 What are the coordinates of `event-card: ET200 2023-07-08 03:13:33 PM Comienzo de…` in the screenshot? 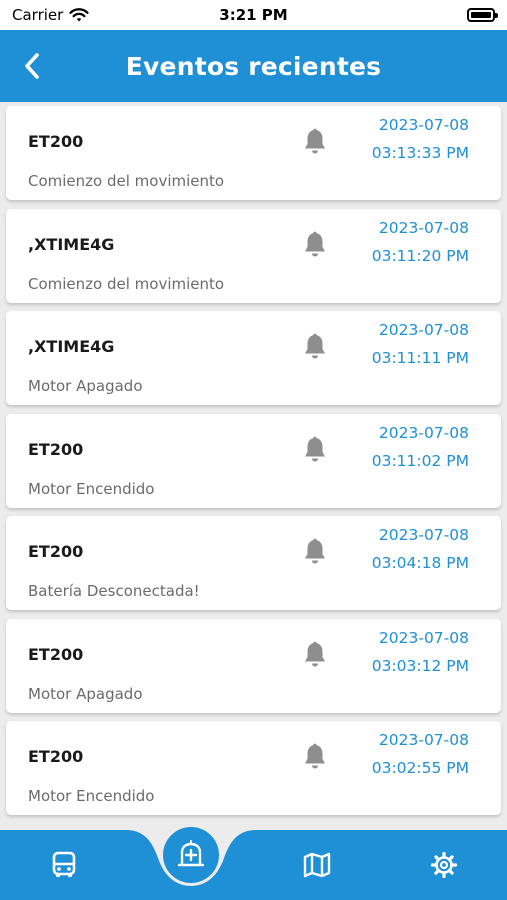 It's located at (253, 153).